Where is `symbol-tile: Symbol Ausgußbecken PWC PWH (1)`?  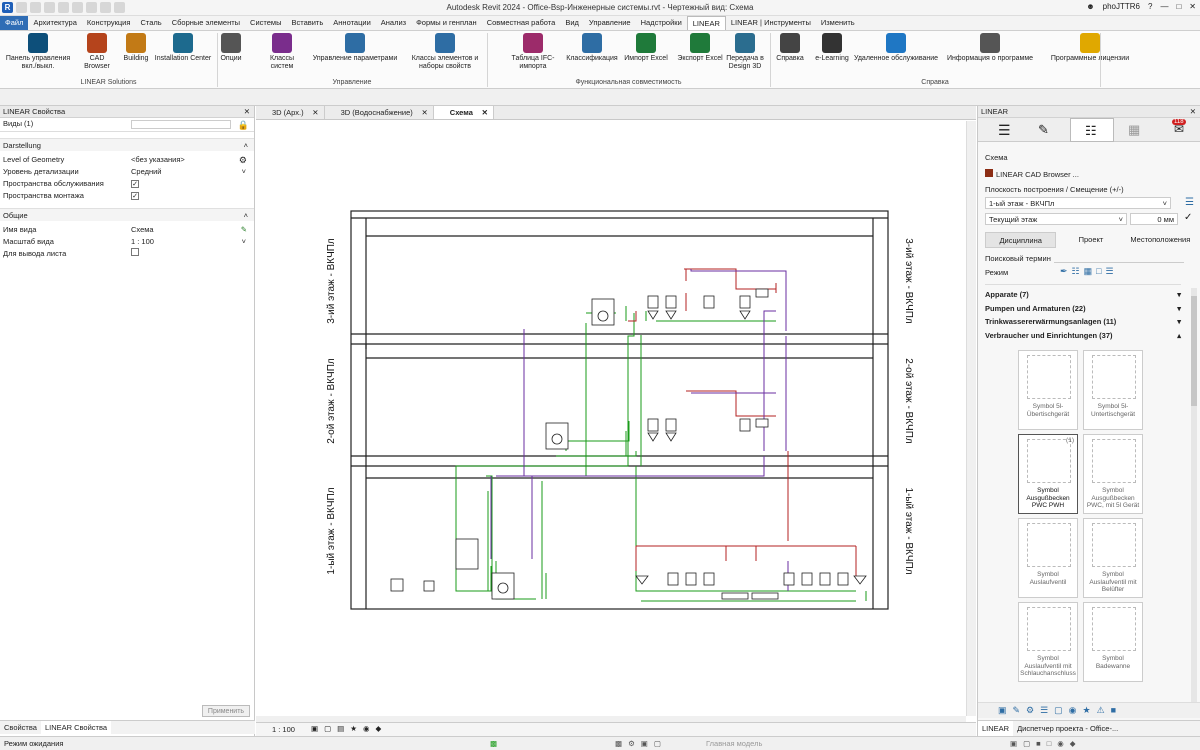
symbol-tile: Symbol Ausgußbecken PWC PWH (1) is located at coordinates (1048, 474).